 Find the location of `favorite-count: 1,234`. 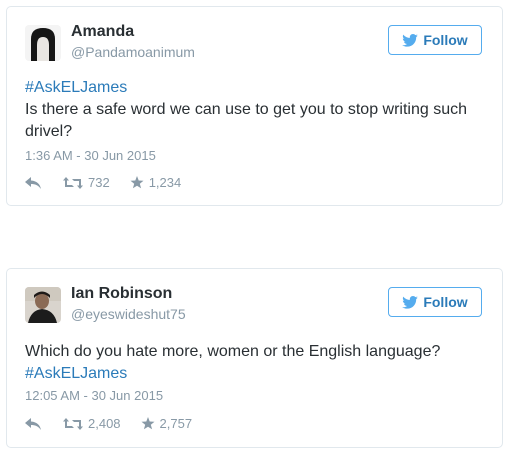

favorite-count: 1,234 is located at coordinates (165, 182).